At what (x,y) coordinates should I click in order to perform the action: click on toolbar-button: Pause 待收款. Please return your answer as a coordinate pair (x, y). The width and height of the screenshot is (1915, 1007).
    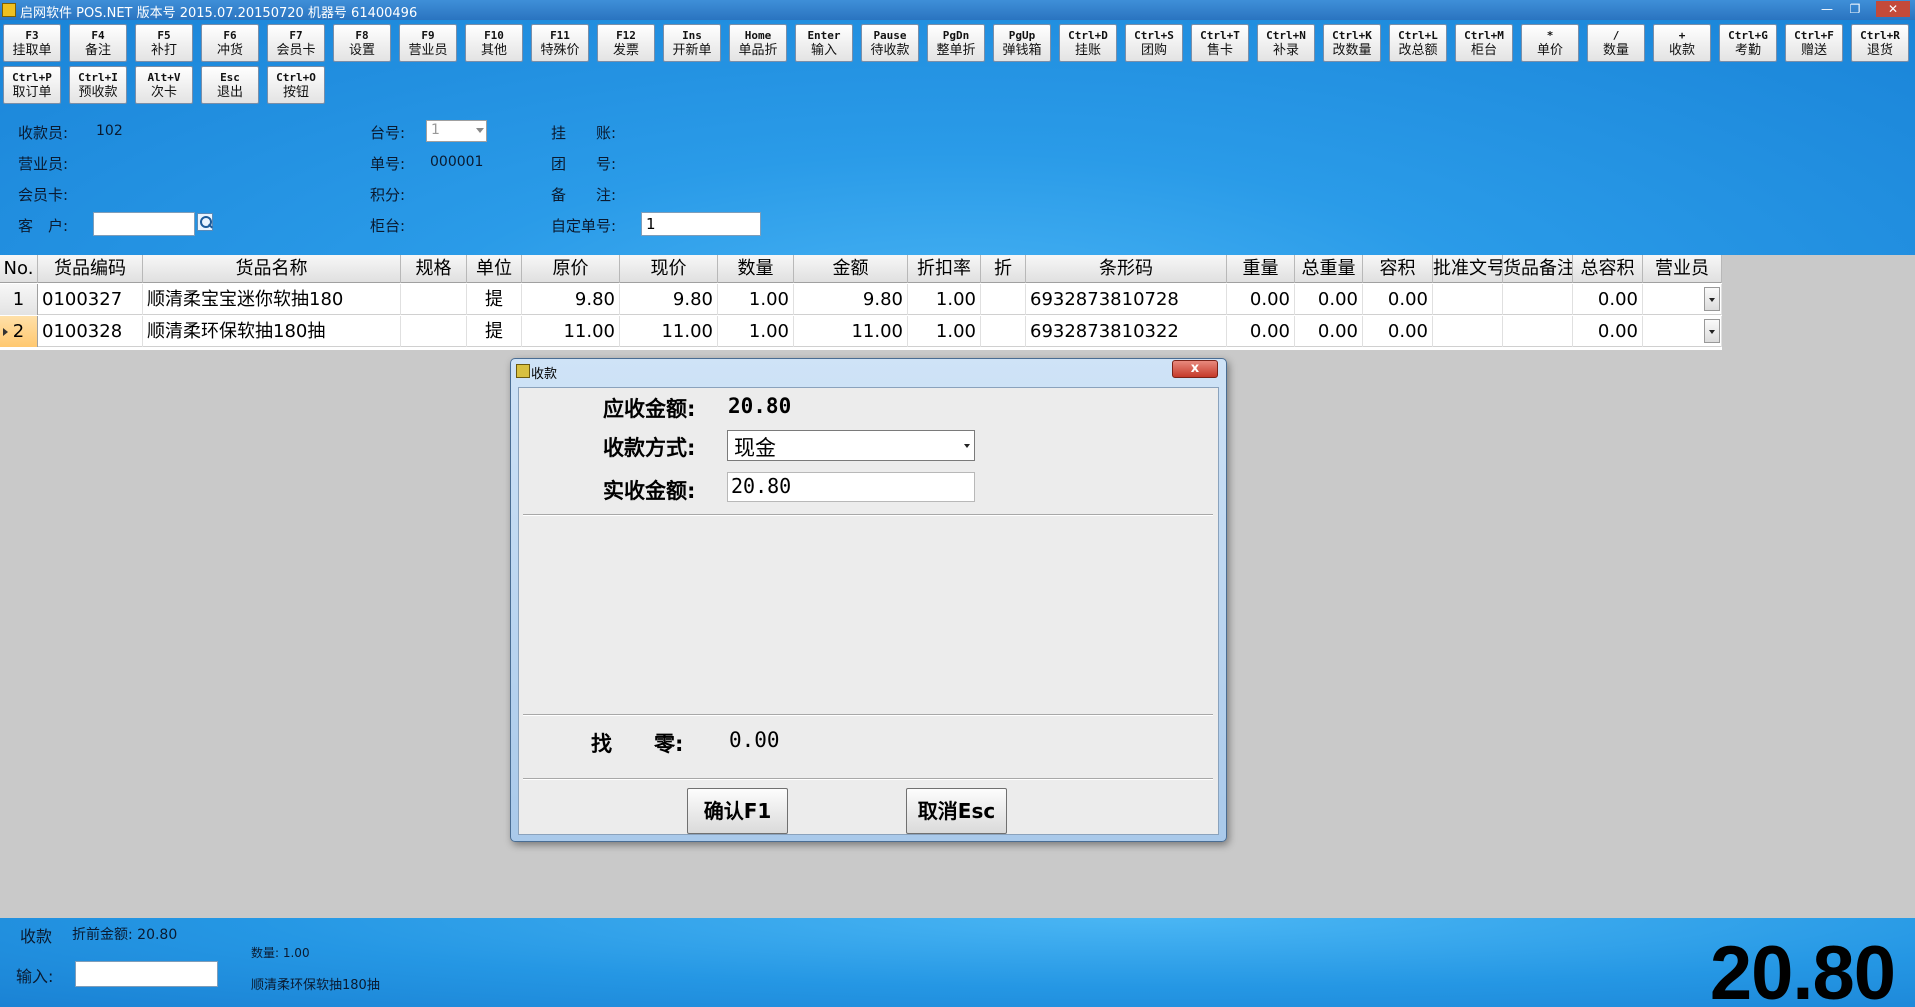
    Looking at the image, I should click on (890, 43).